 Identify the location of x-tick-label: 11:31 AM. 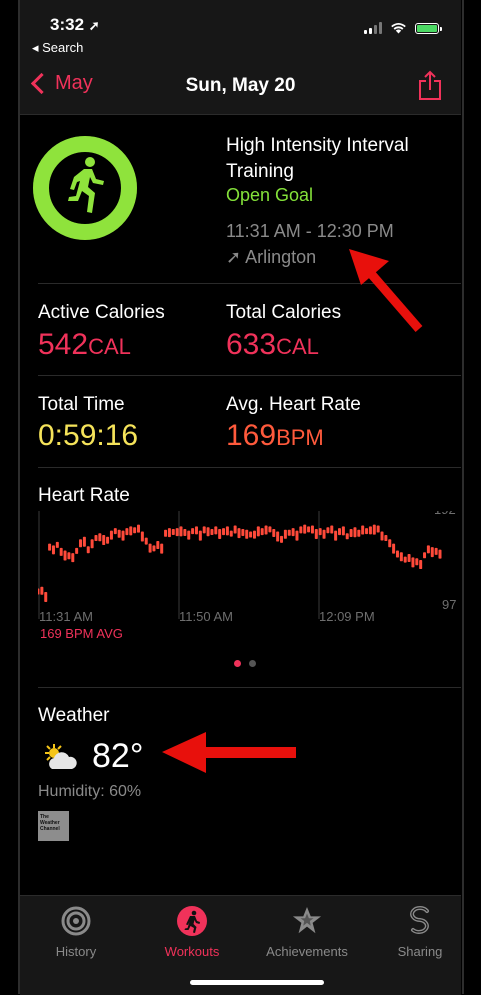
(66, 616).